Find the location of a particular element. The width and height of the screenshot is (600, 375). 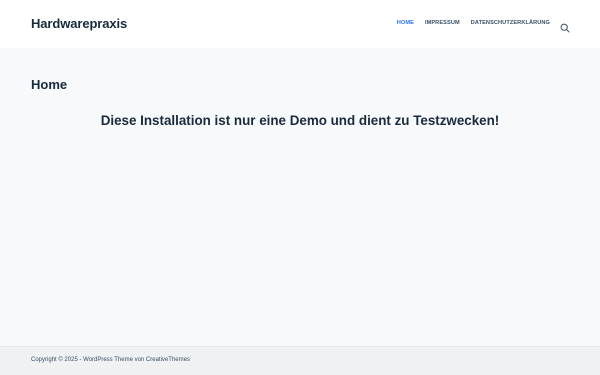

nav-item-home: HOME is located at coordinates (405, 23).